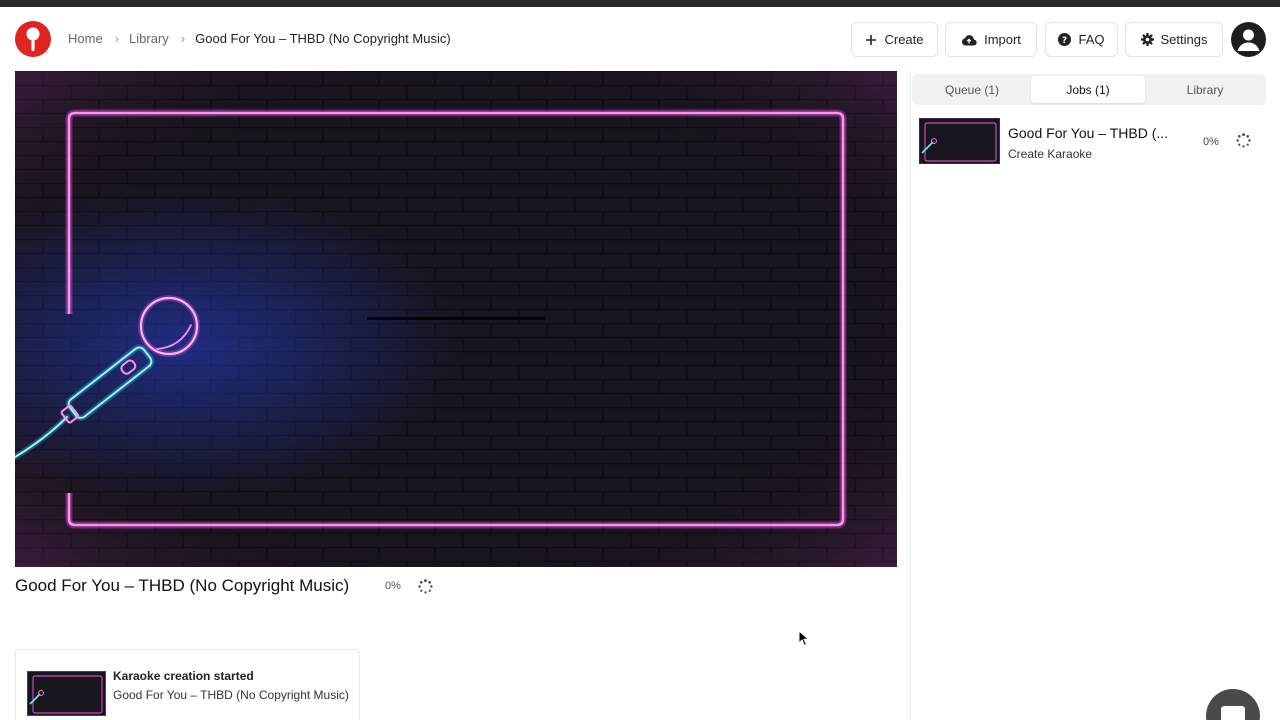 This screenshot has height=720, width=1280. Describe the element at coordinates (910, 395) in the screenshot. I see `panel-divider` at that location.